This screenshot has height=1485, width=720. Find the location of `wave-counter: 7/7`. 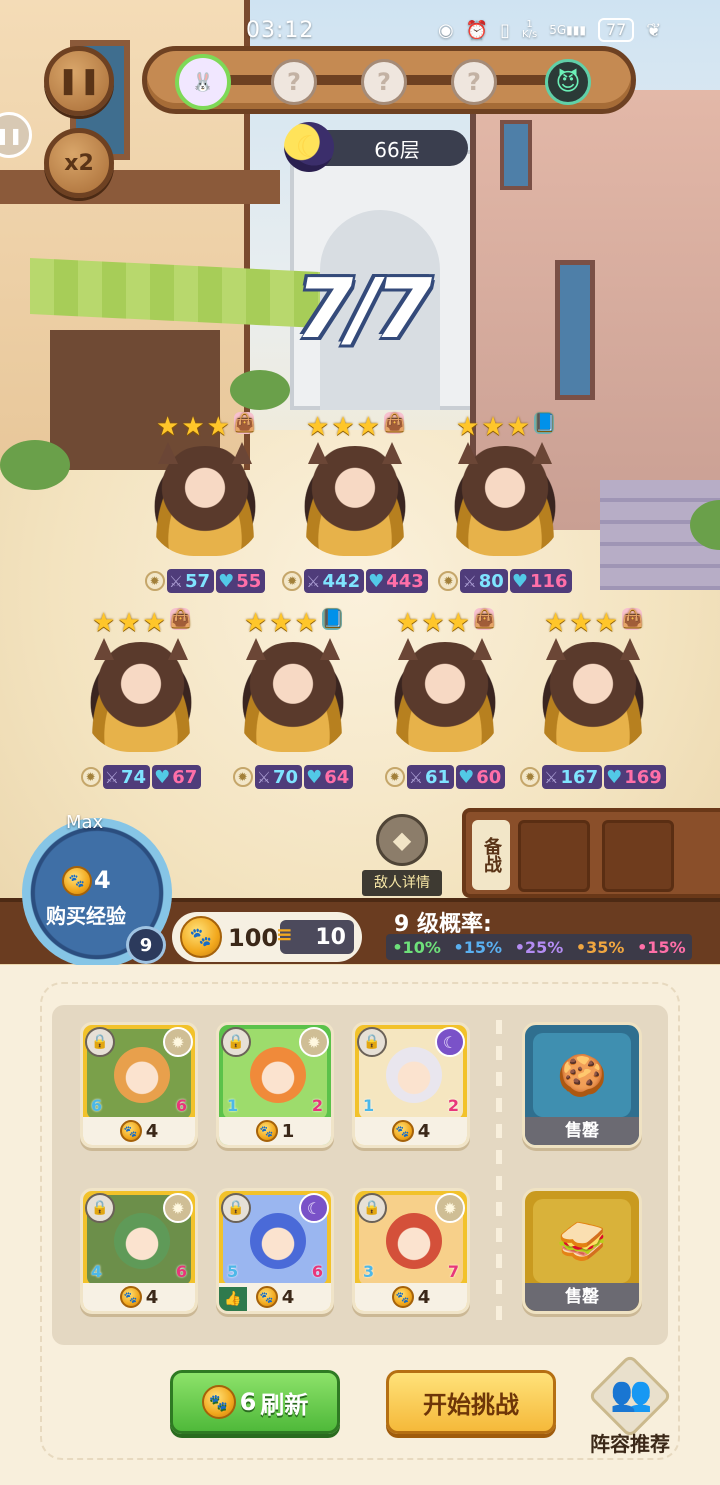

wave-counter: 7/7 is located at coordinates (364, 309).